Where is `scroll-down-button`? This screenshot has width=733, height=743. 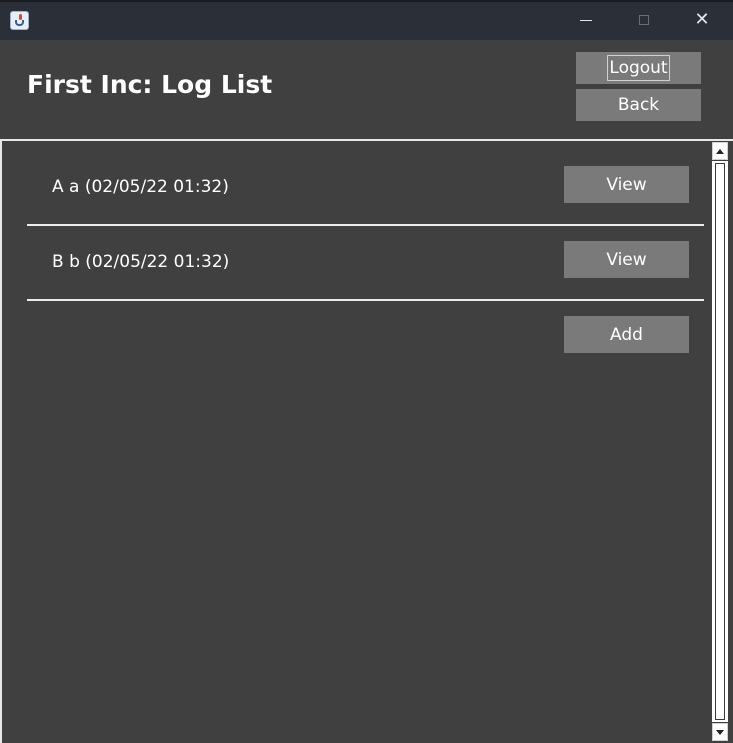
scroll-down-button is located at coordinates (720, 732).